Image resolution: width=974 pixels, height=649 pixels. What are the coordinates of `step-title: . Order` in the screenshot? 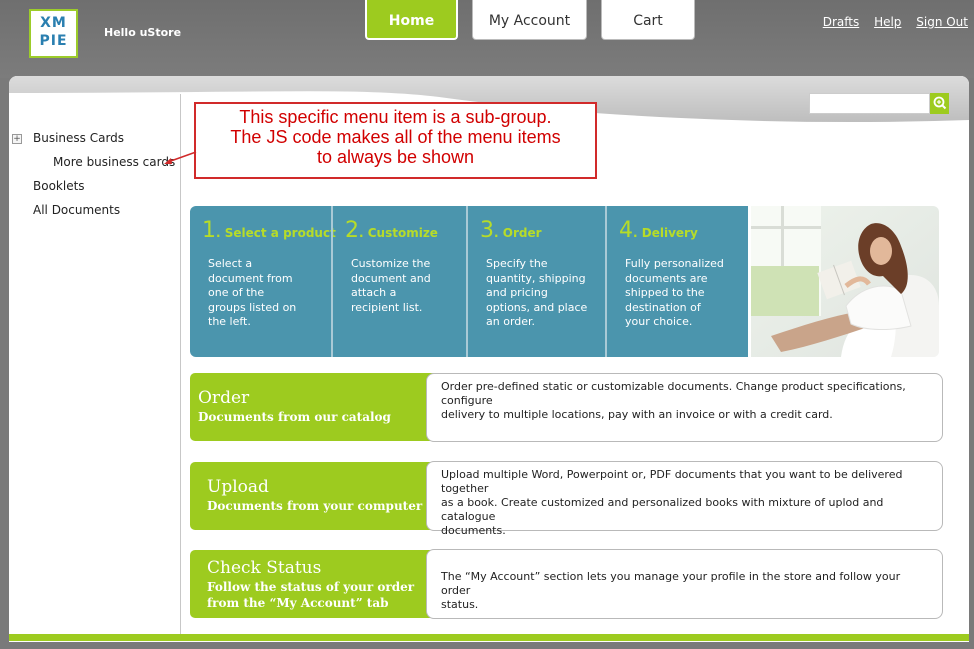 It's located at (518, 233).